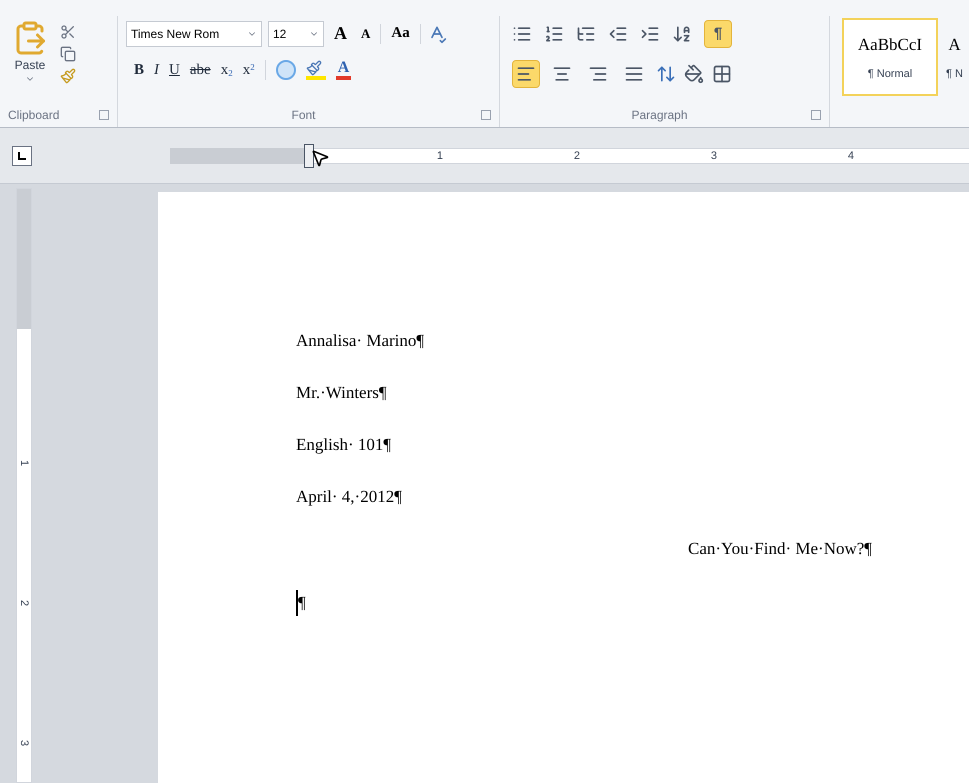 The width and height of the screenshot is (969, 783). I want to click on change-case-button: Aa, so click(400, 33).